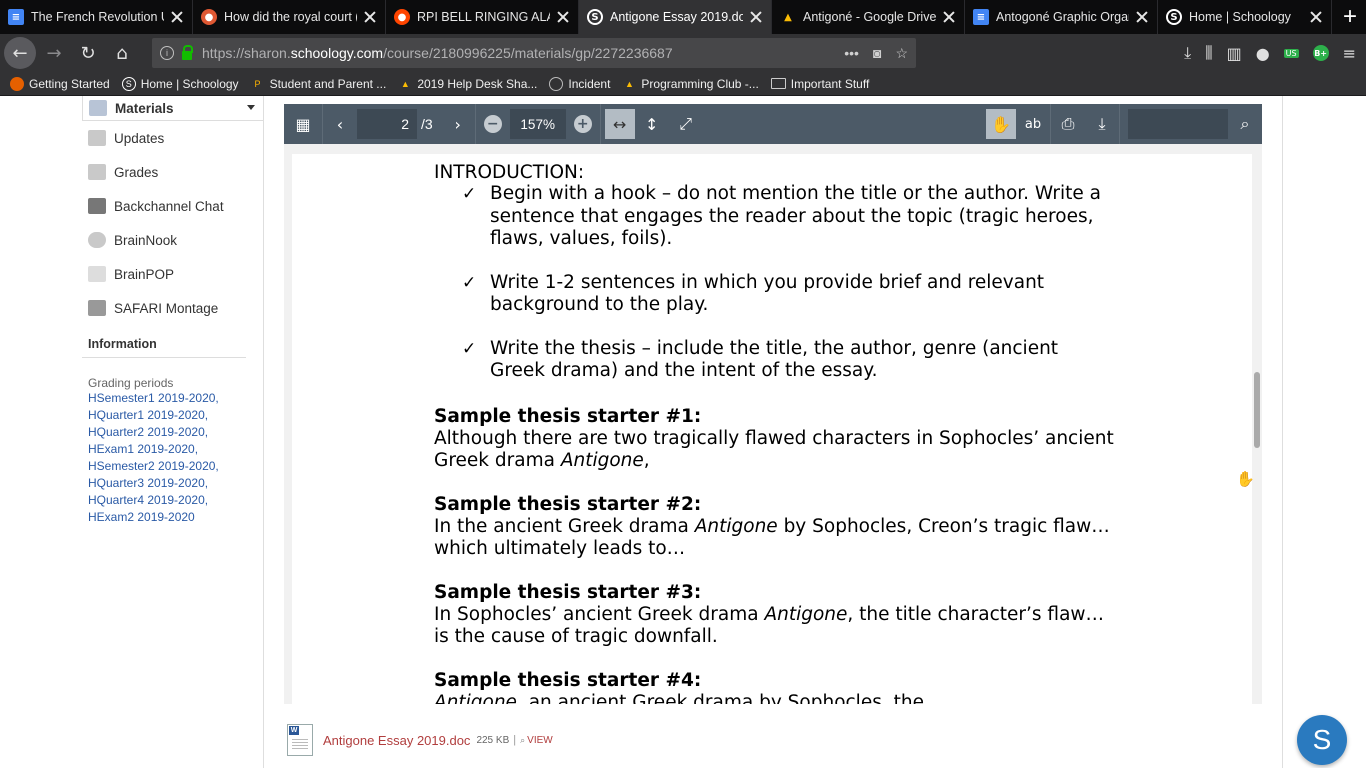 The width and height of the screenshot is (1366, 768). I want to click on chevron-right-icon: ›, so click(457, 124).